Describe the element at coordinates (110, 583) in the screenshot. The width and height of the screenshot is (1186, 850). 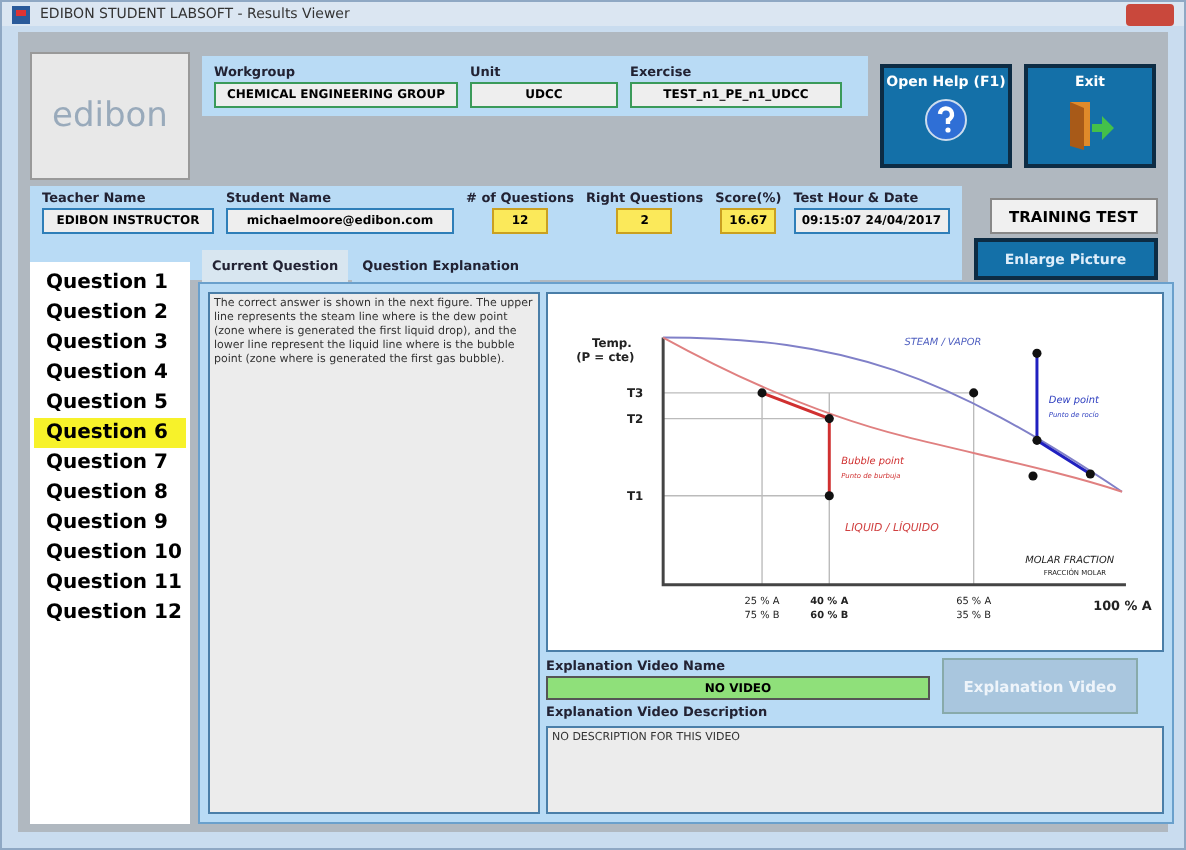
I see `question-item: Question 11` at that location.